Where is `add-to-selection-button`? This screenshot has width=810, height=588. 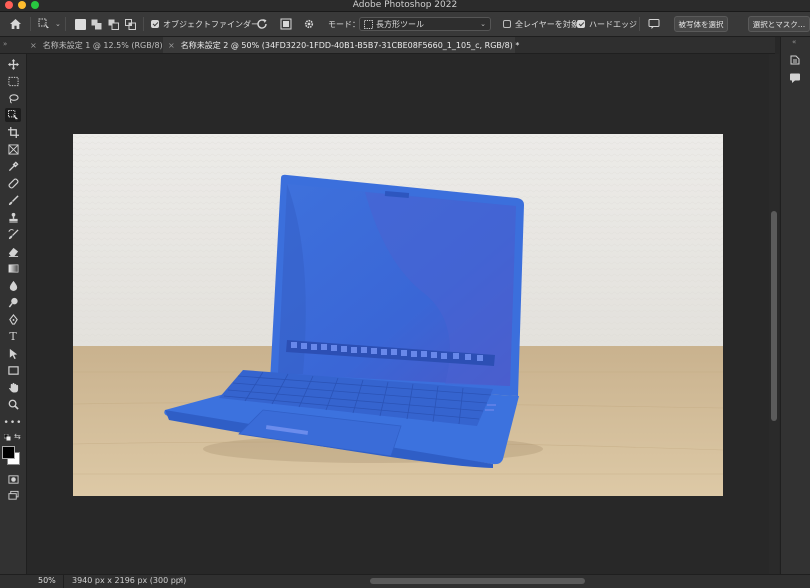 add-to-selection-button is located at coordinates (96, 24).